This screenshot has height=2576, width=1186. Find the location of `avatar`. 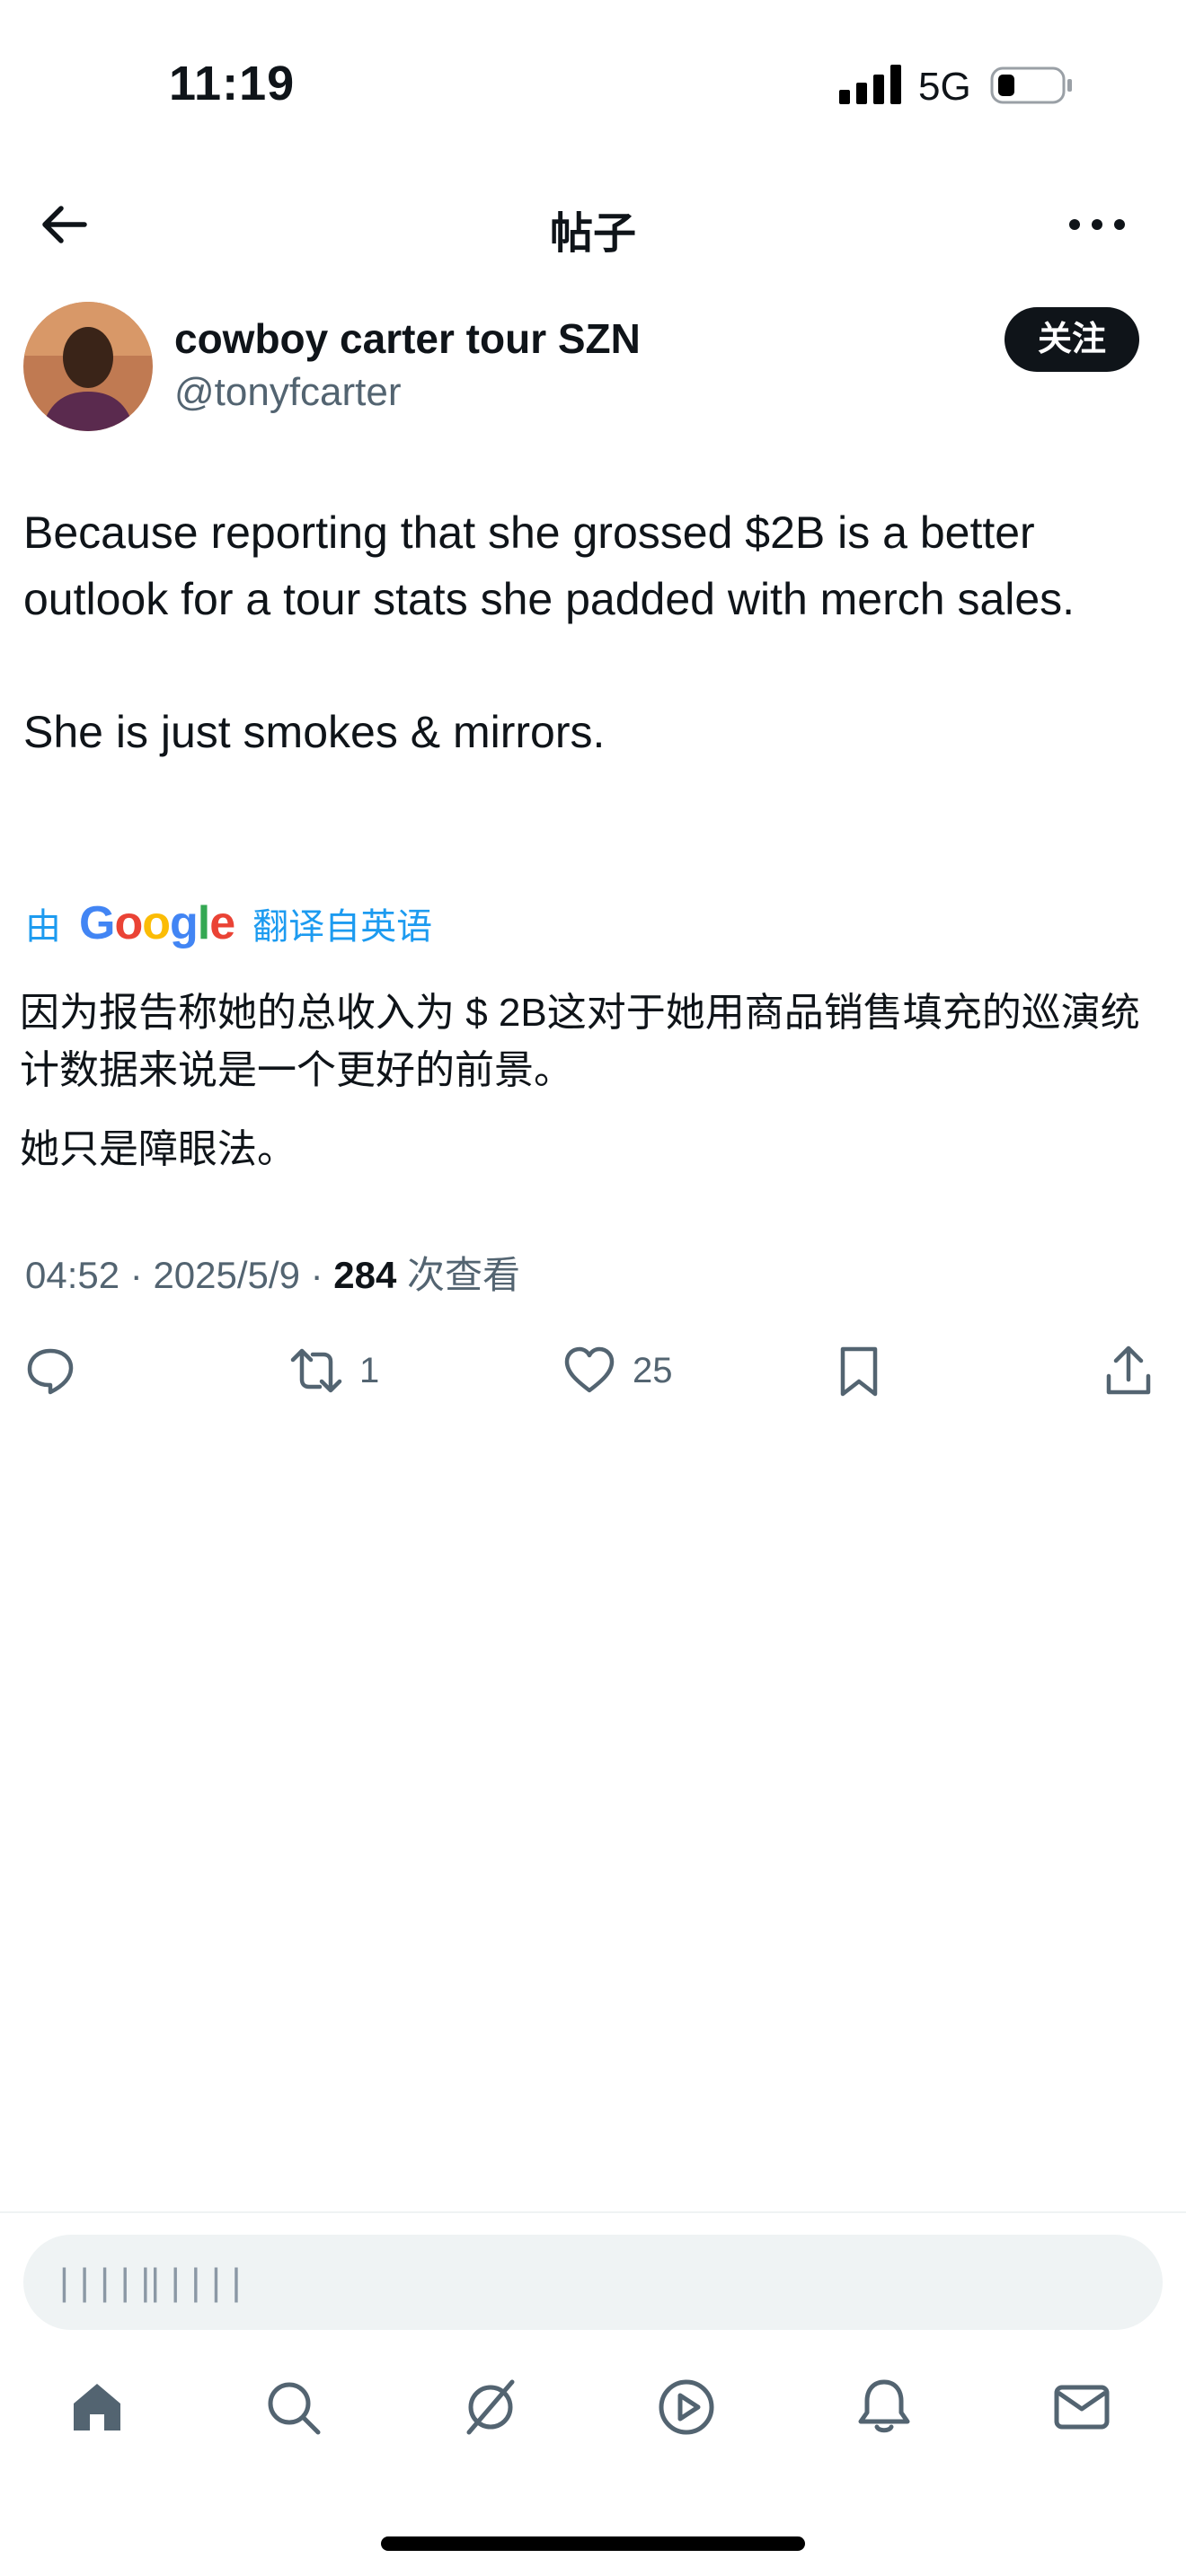

avatar is located at coordinates (88, 366).